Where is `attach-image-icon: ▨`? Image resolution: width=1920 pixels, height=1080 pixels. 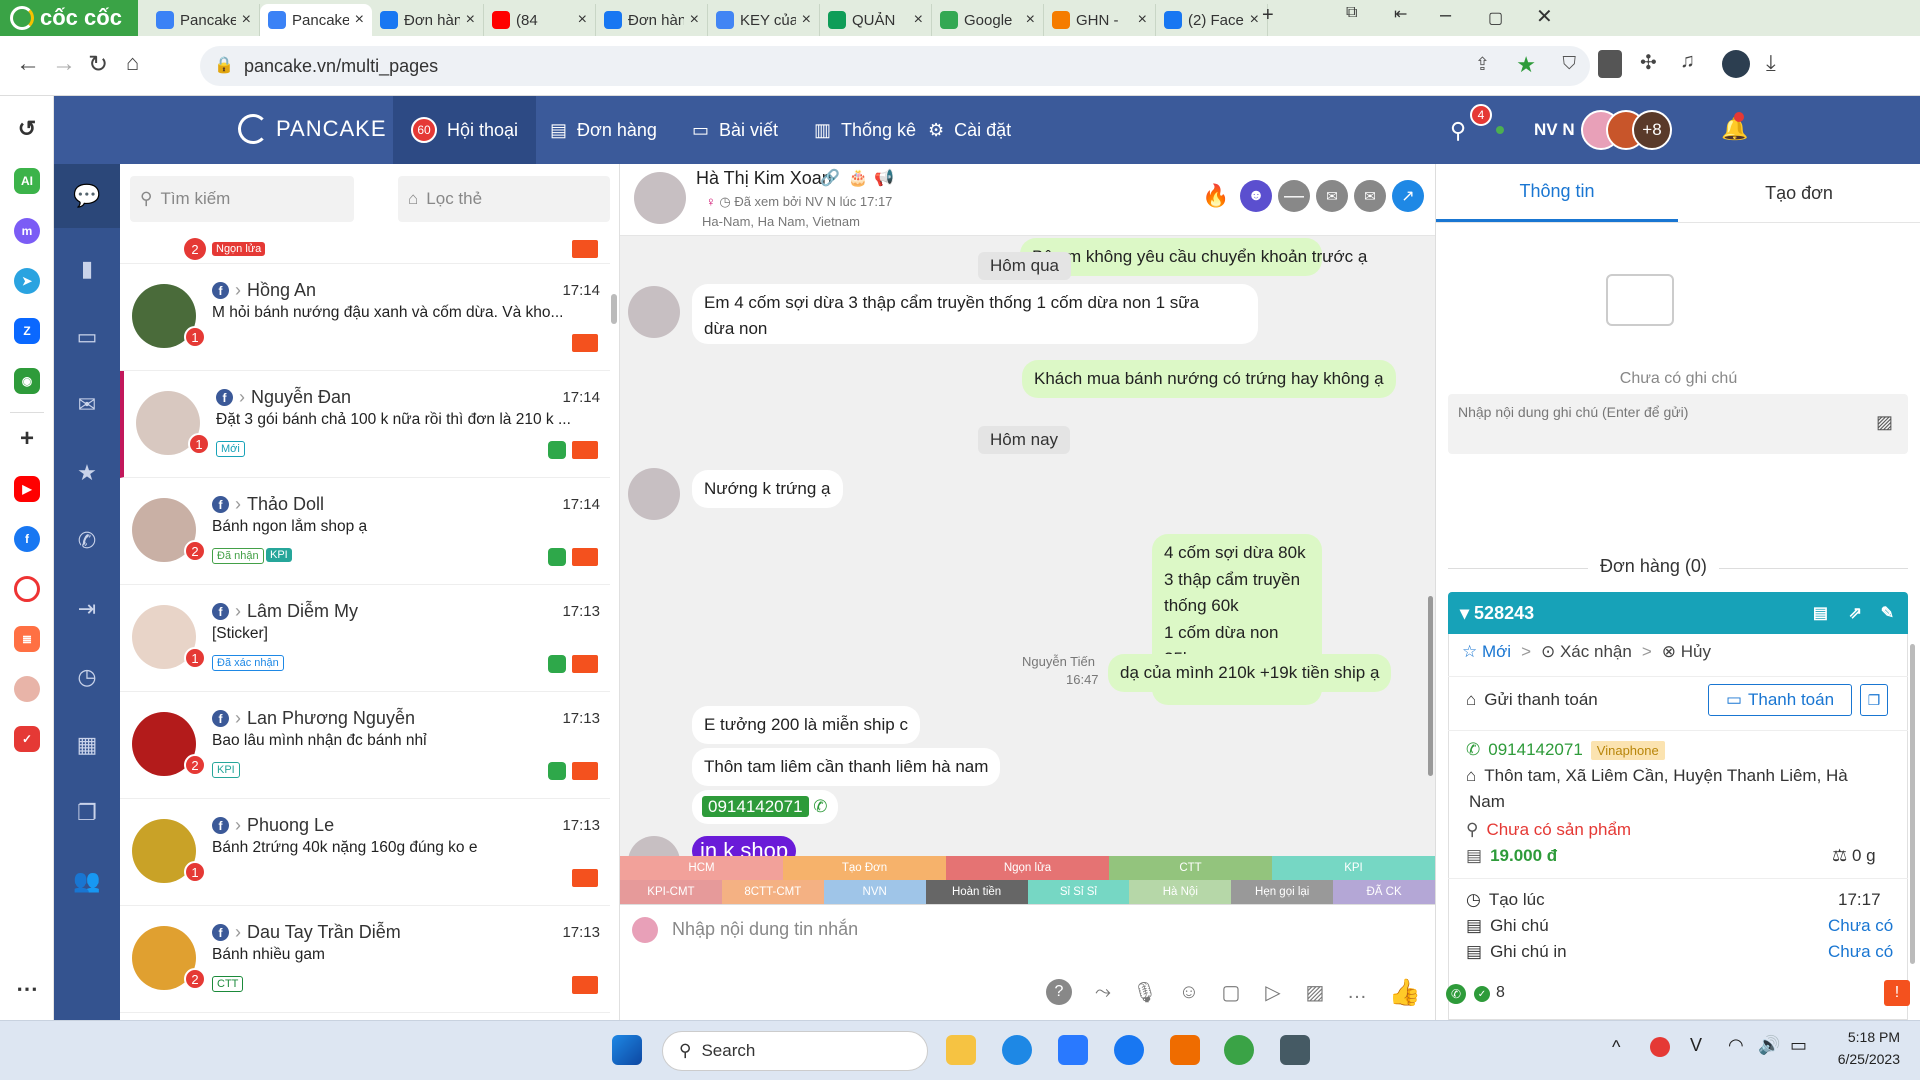
attach-image-icon: ▨ is located at coordinates (1884, 422).